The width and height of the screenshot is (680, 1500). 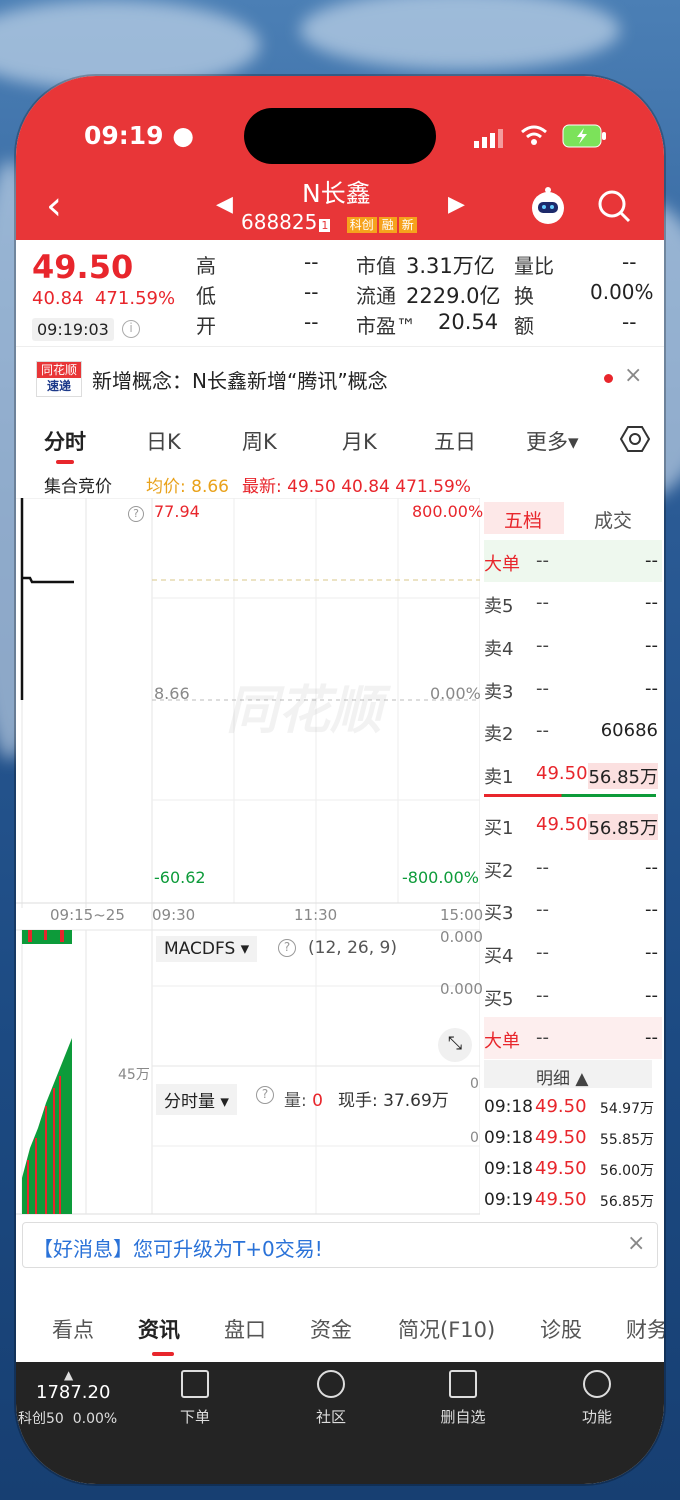 What do you see at coordinates (573, 825) in the screenshot?
I see `order-book-row: 买1 49.50 56.85万` at bounding box center [573, 825].